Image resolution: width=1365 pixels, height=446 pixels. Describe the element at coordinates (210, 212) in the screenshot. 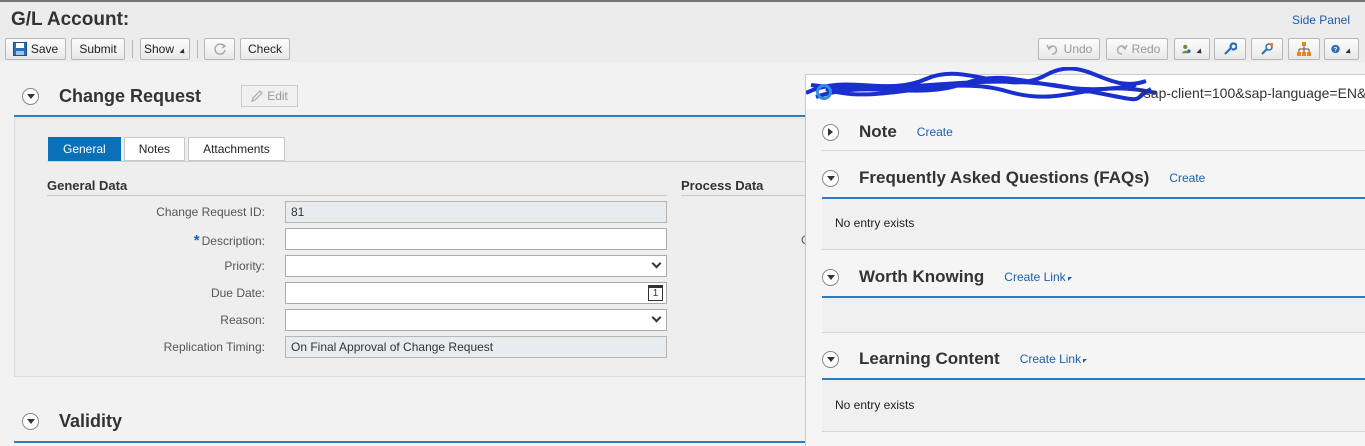

I see `change-request-id-label: Change Request ID:` at that location.